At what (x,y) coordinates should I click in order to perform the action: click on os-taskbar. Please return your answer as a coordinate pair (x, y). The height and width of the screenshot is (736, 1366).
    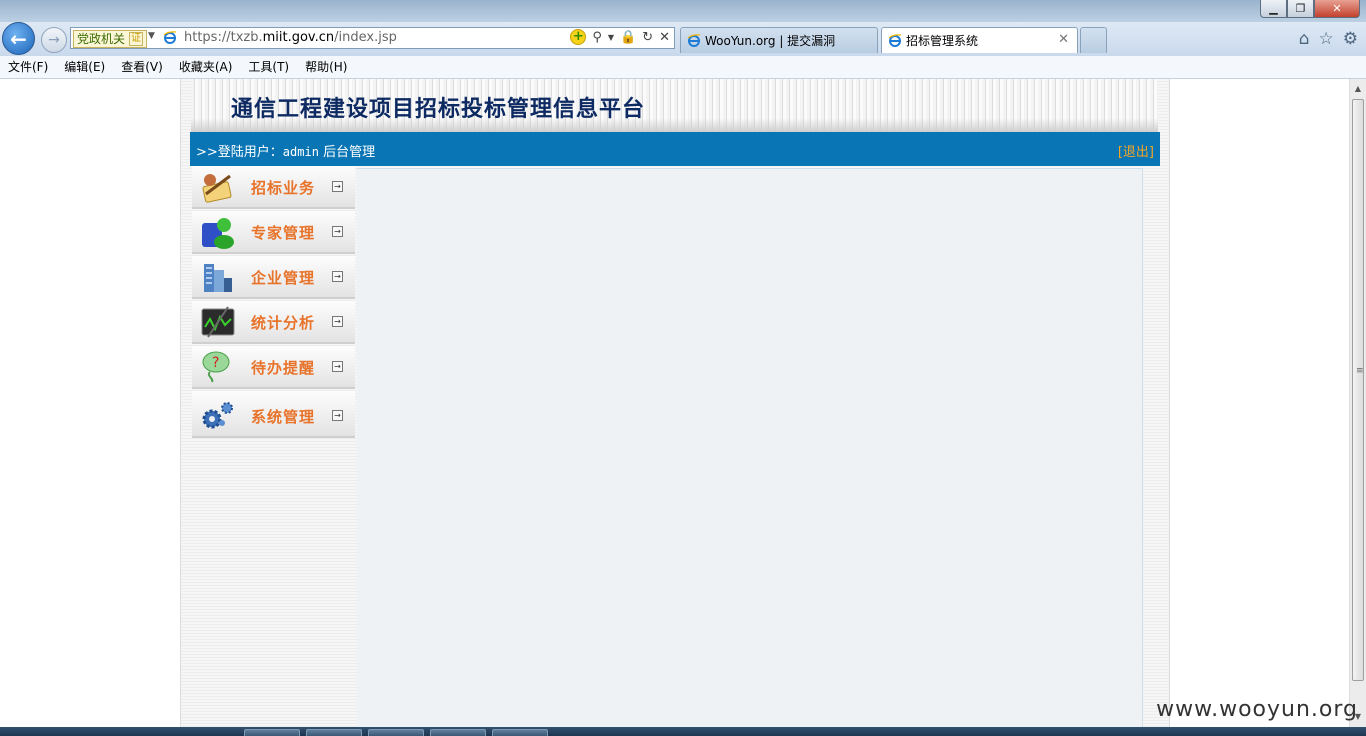
    Looking at the image, I should click on (683, 731).